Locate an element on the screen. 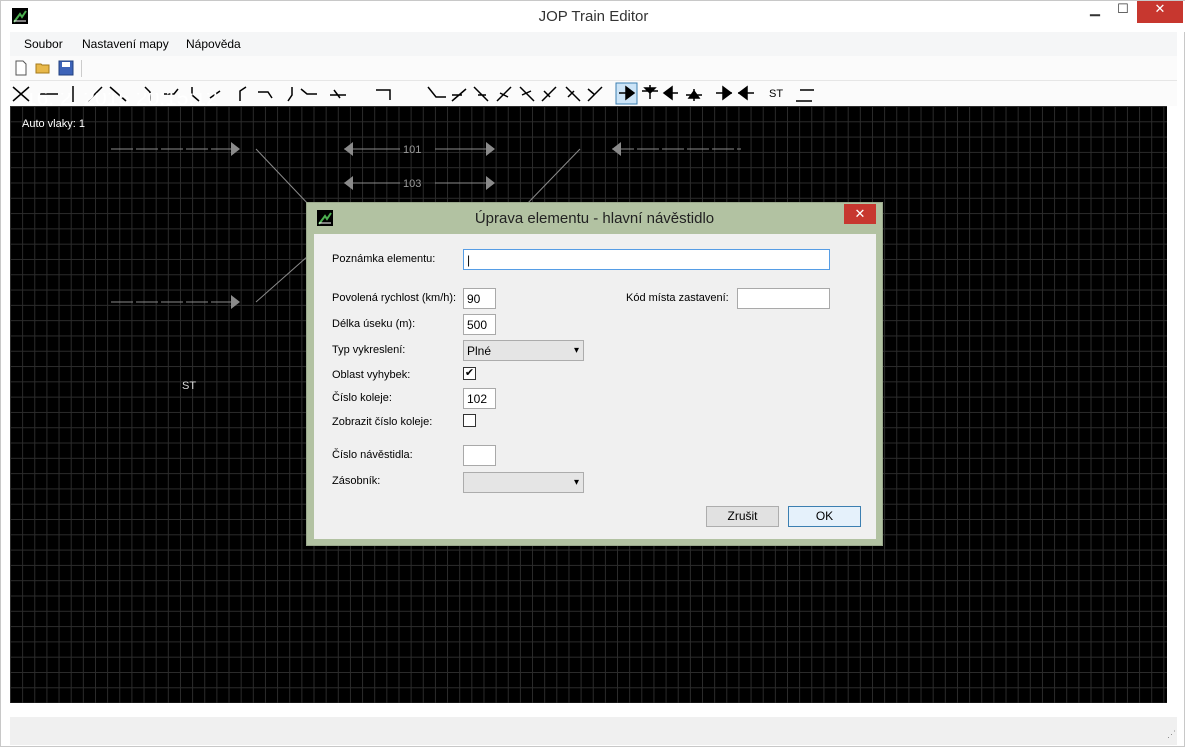  stack-label: Zásobník: is located at coordinates (356, 481).